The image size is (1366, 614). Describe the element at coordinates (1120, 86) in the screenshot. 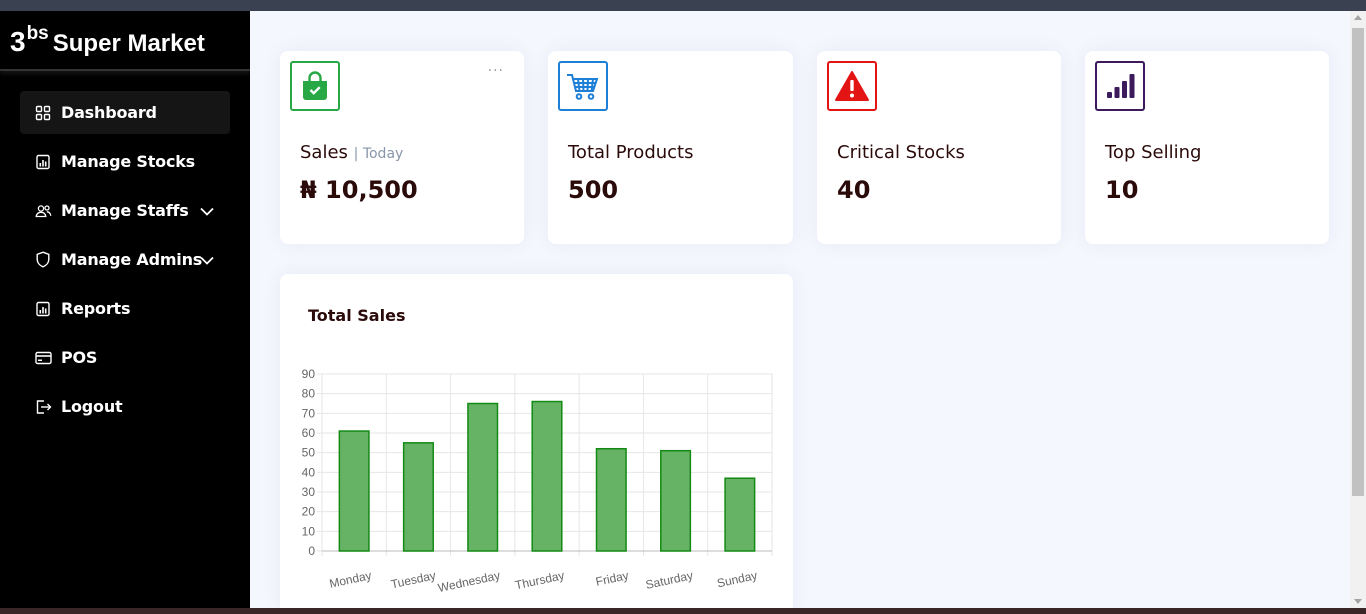

I see `signal-bars-icon` at that location.